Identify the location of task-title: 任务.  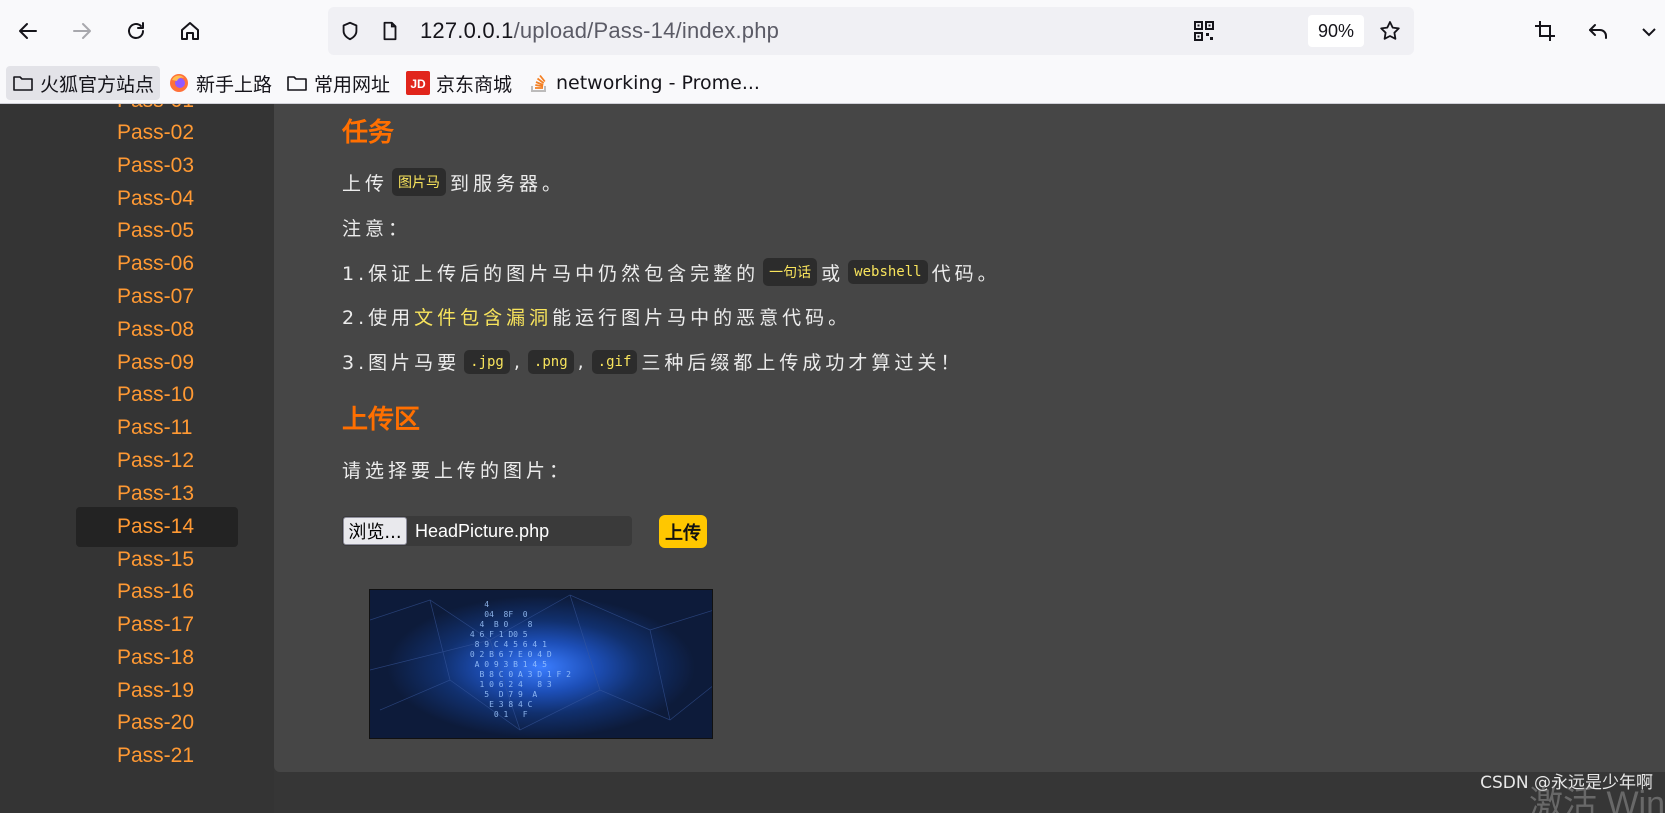
(368, 133).